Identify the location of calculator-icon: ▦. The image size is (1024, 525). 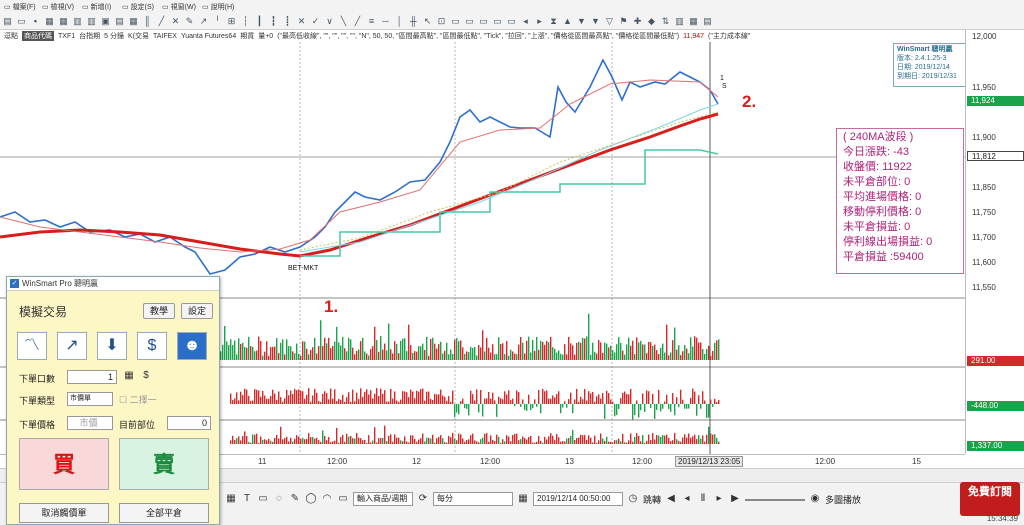
(129, 376).